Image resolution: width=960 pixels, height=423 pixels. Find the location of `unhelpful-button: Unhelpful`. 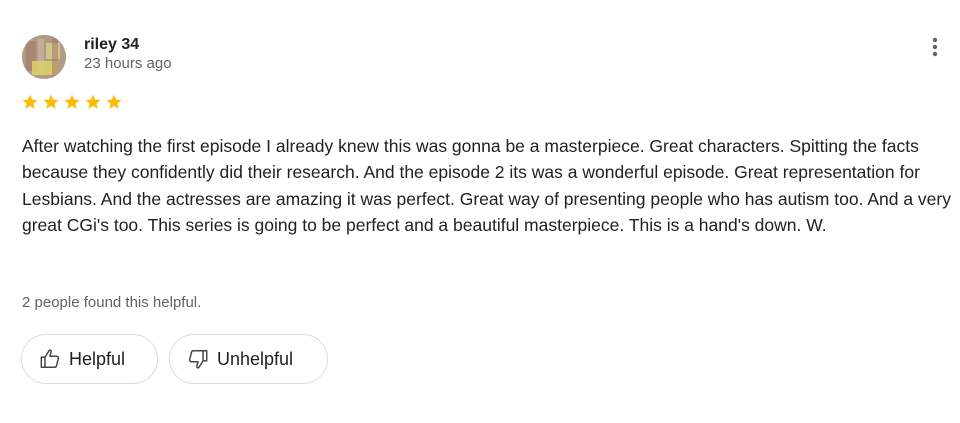

unhelpful-button: Unhelpful is located at coordinates (248, 359).